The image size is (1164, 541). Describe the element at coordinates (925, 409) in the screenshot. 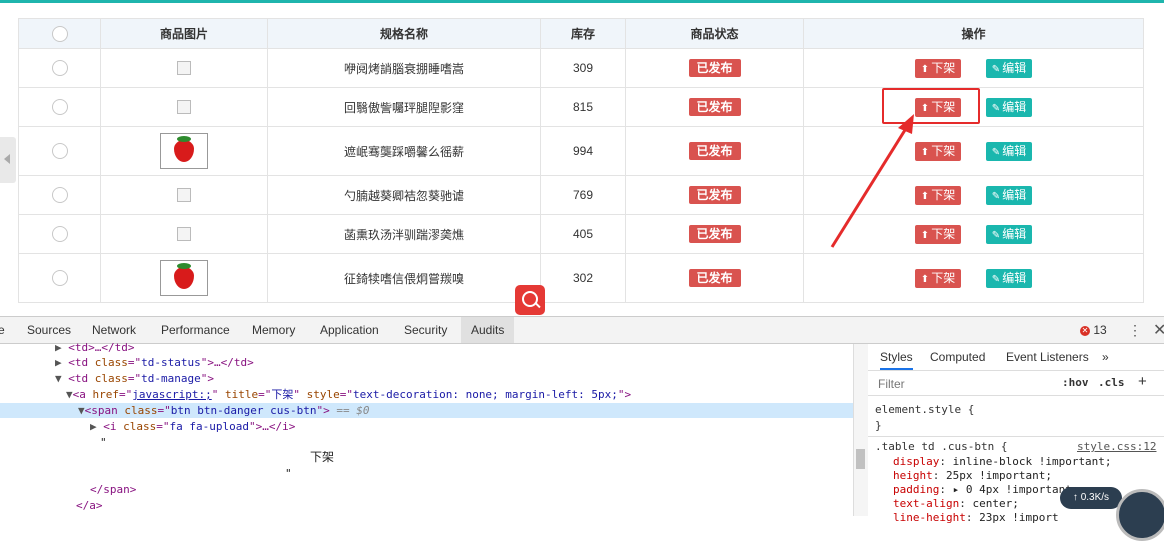

I see `element-style-rule: element.style {` at that location.